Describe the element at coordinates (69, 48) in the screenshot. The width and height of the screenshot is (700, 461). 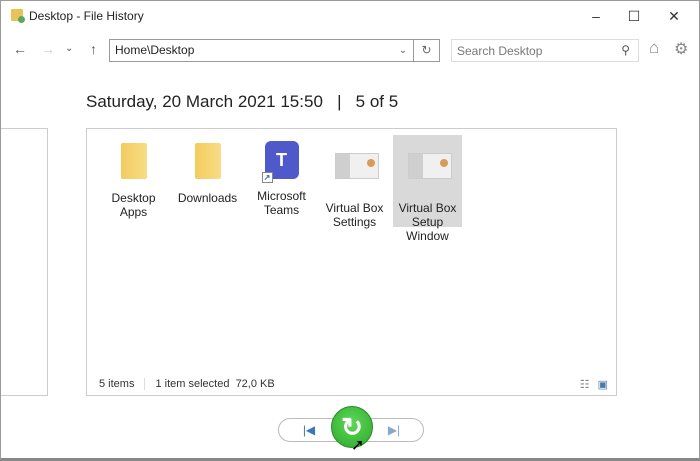
I see `recent-locations-button: ⌄` at that location.